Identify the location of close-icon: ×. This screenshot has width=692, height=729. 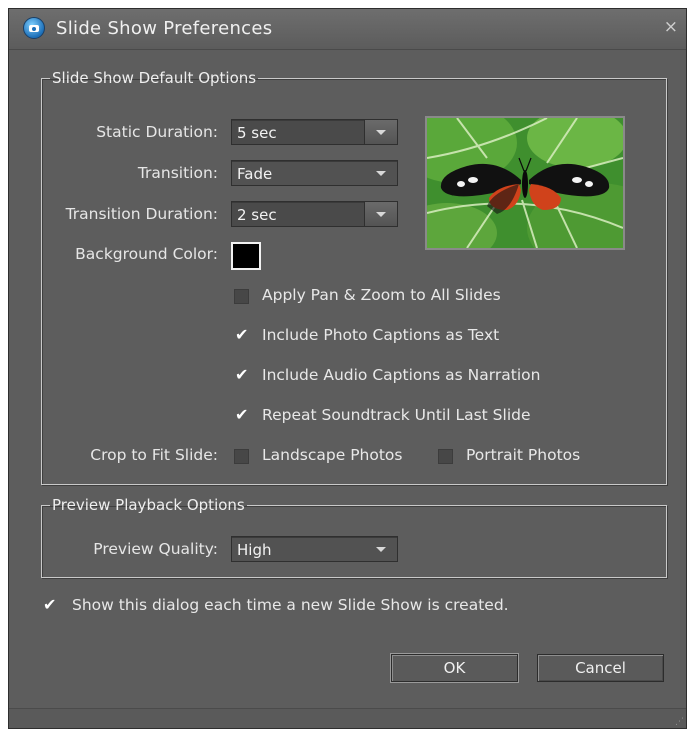
(671, 27).